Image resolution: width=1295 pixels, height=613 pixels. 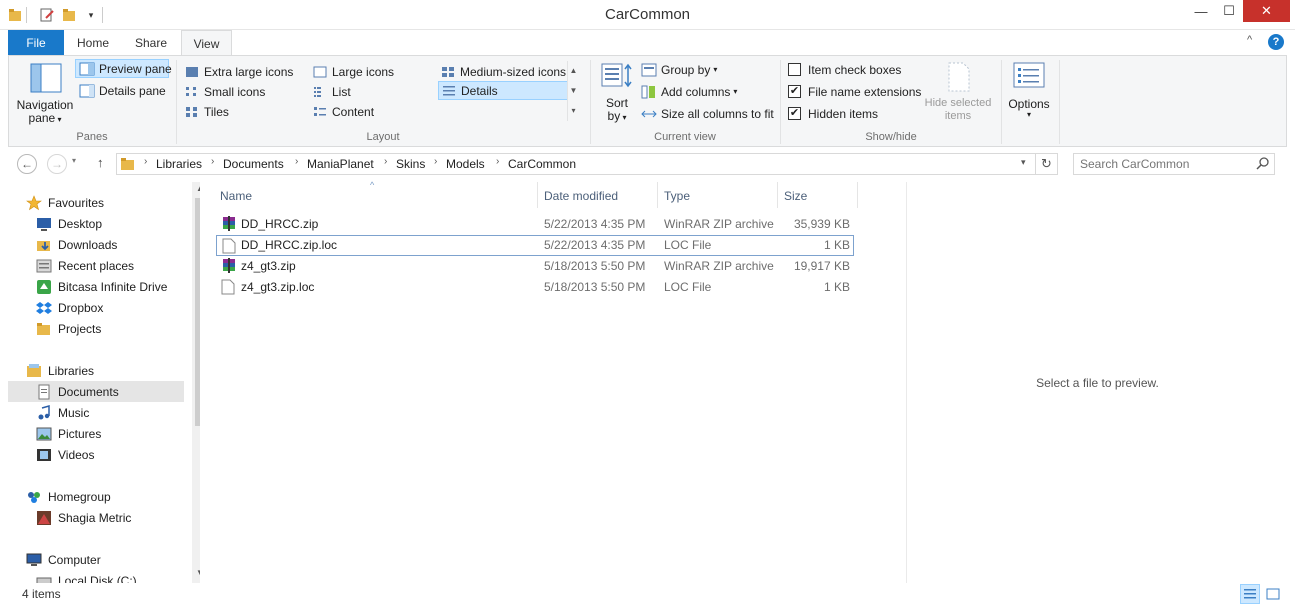 What do you see at coordinates (113, 496) in the screenshot?
I see `nav-homegroup: Homegroup` at bounding box center [113, 496].